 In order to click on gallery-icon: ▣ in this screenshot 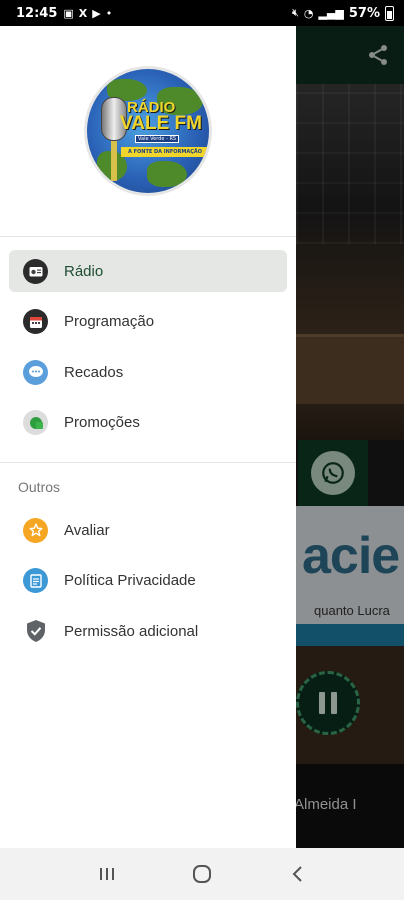, I will do `click(68, 13)`.